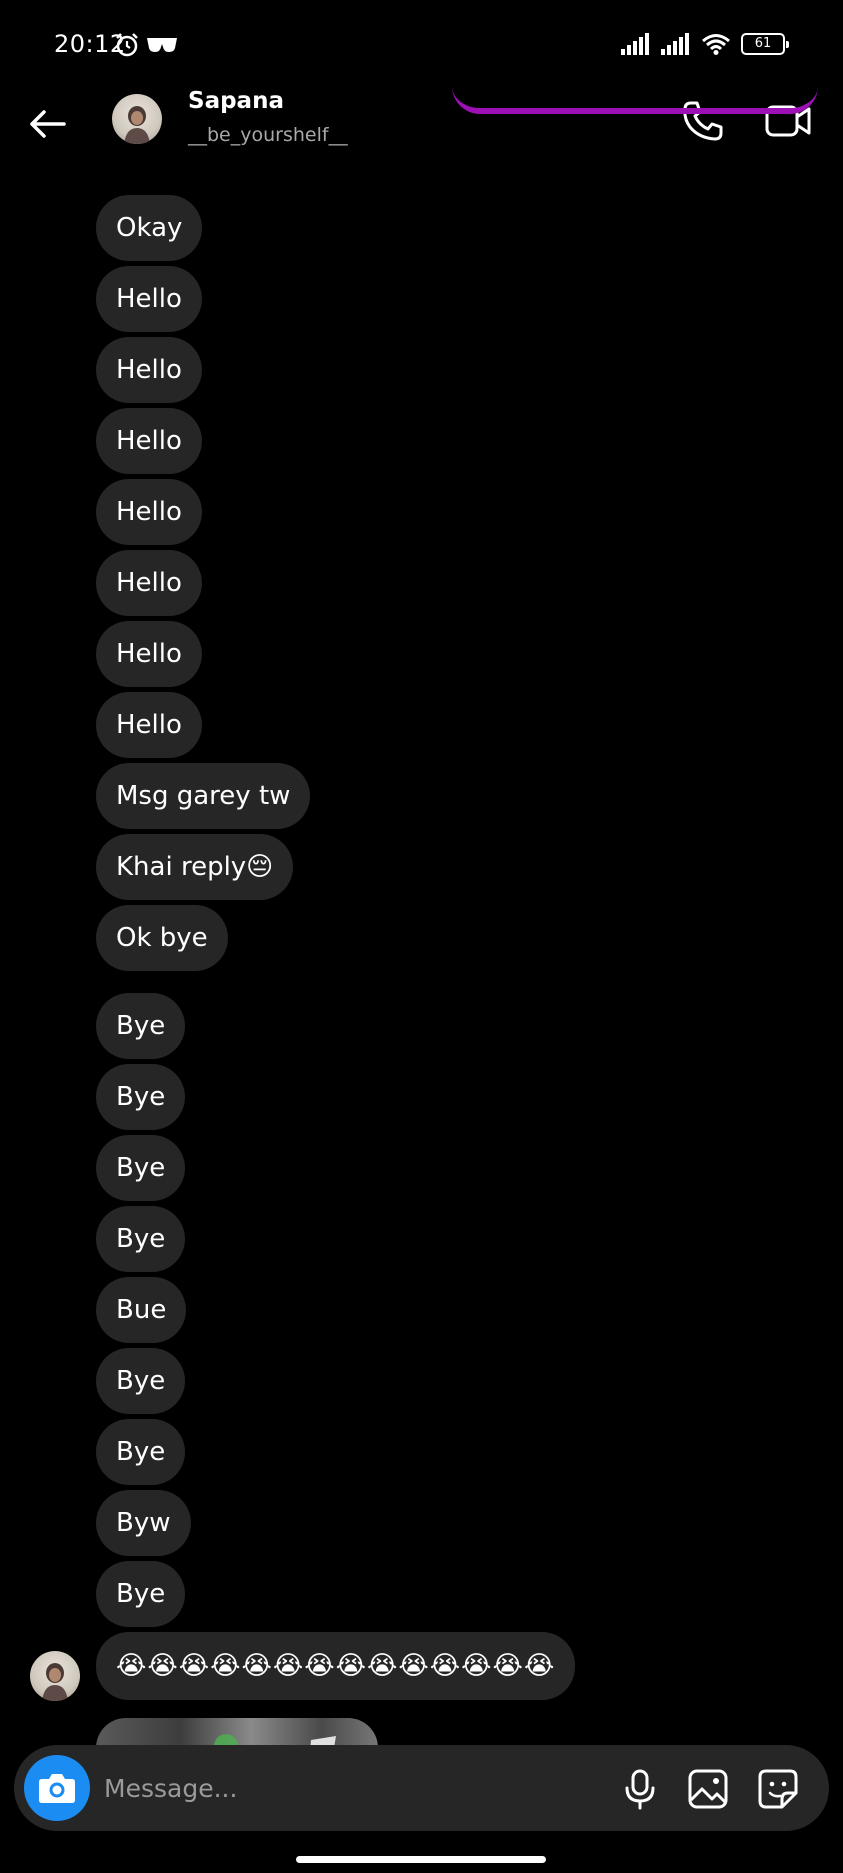  What do you see at coordinates (640, 1789) in the screenshot?
I see `microphone-icon` at bounding box center [640, 1789].